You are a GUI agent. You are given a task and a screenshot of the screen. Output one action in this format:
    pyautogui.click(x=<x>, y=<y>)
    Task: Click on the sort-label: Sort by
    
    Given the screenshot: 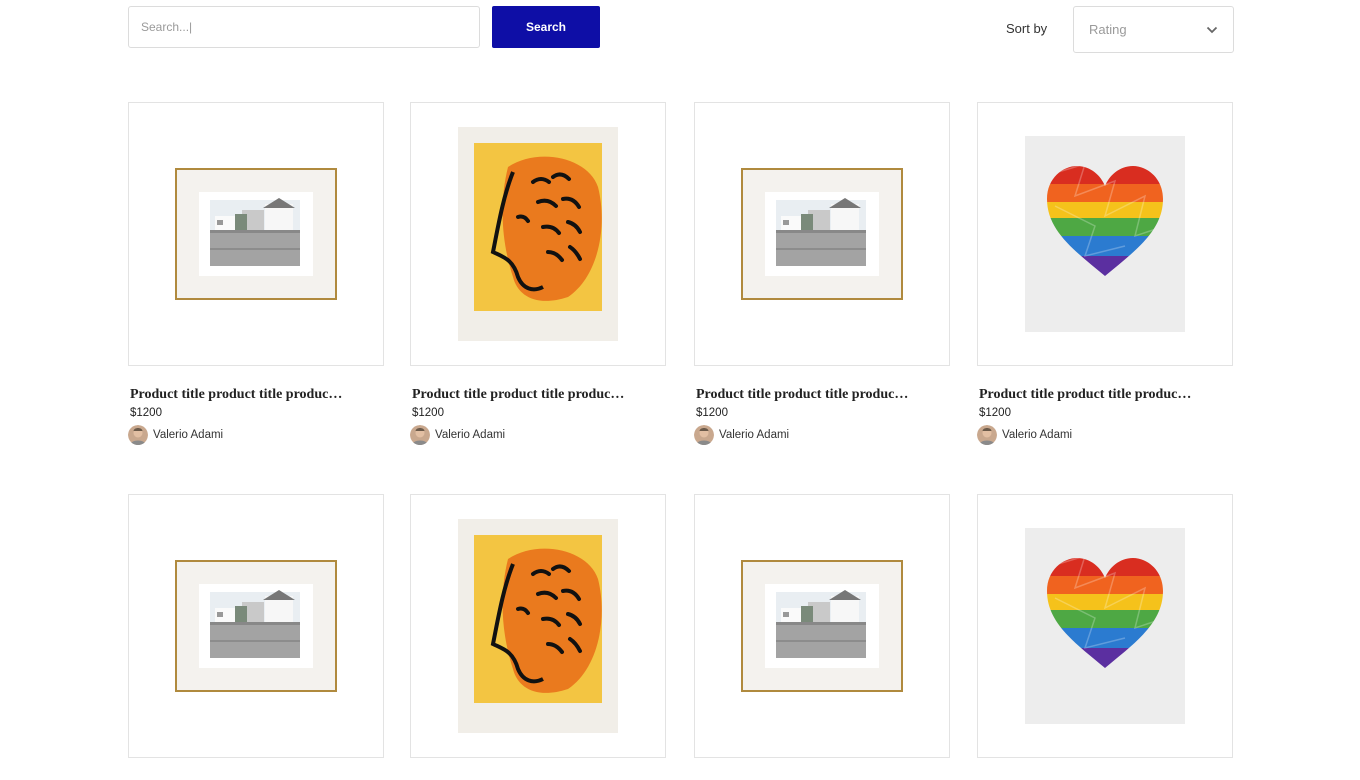 What is the action you would take?
    pyautogui.click(x=1027, y=28)
    